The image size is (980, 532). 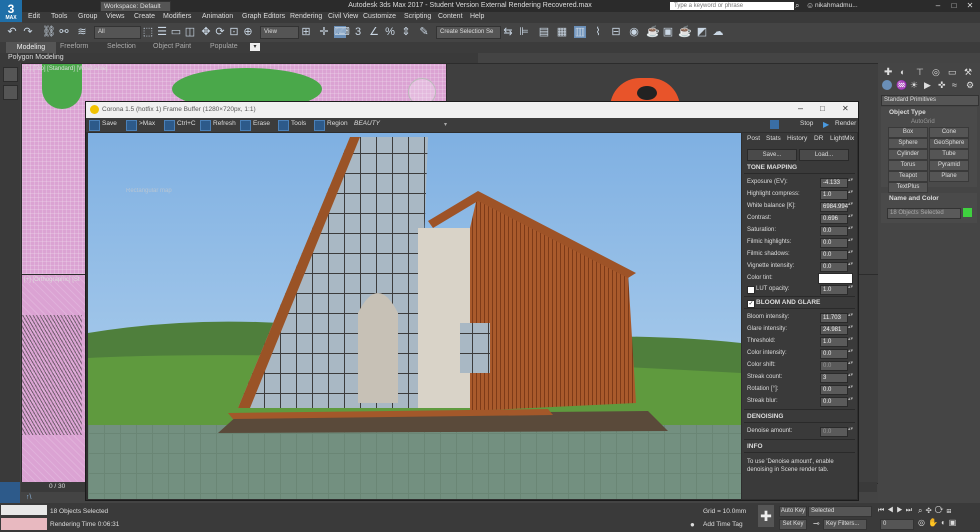 I want to click on maxscript-output, so click(x=24, y=524).